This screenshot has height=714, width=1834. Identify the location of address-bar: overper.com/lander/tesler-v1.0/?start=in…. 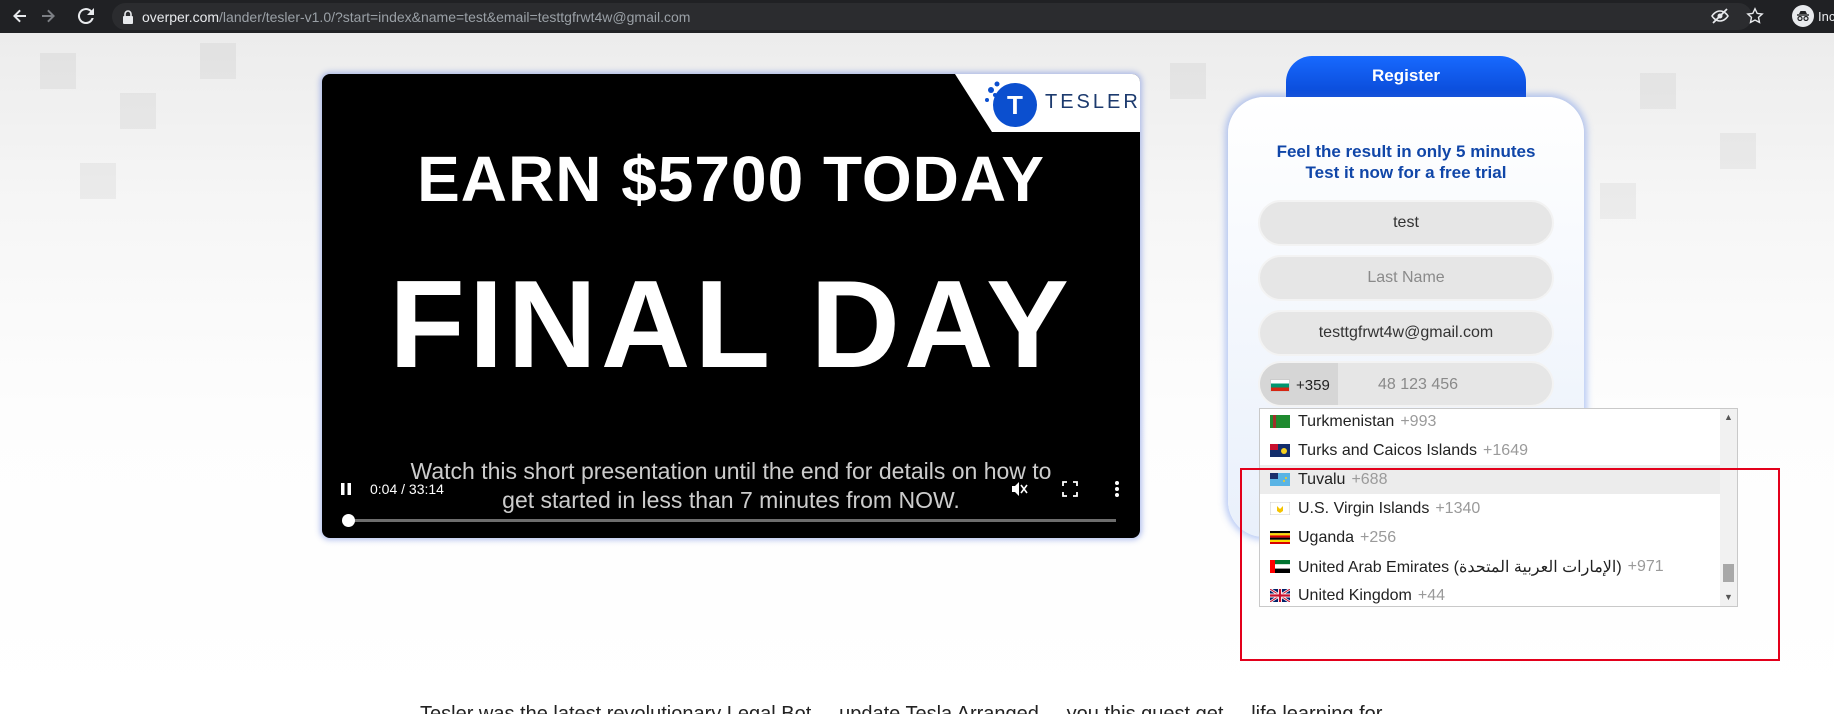
(932, 16).